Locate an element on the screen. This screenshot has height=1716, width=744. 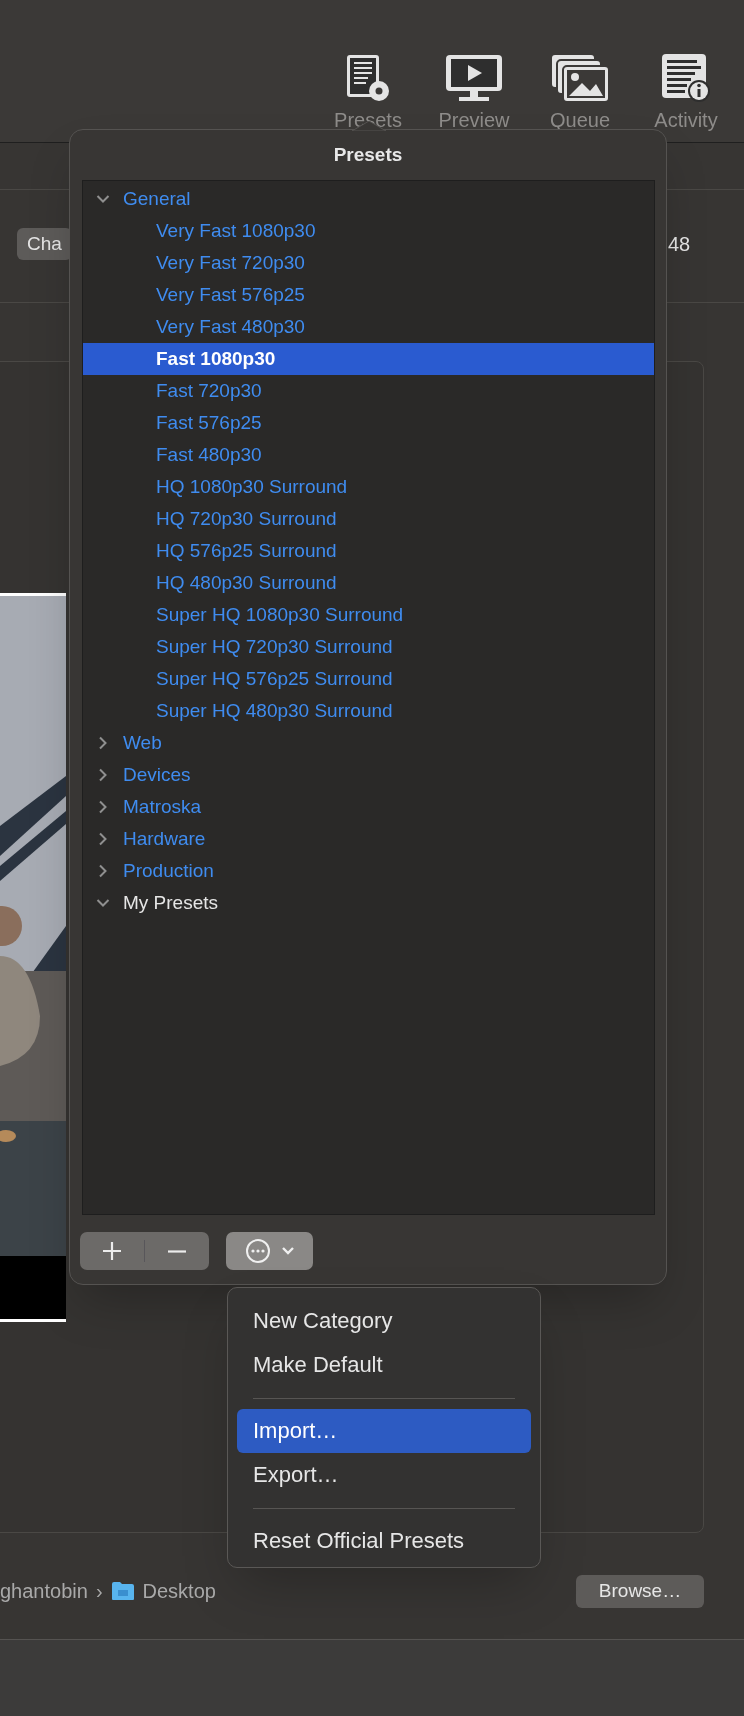
category-row: Matroska is located at coordinates (368, 807).